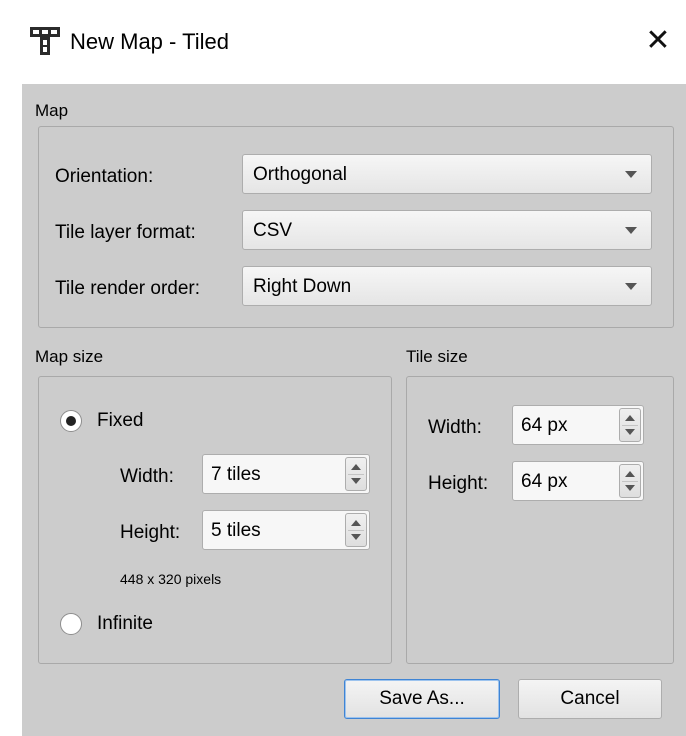 The image size is (686, 736). What do you see at coordinates (236, 530) in the screenshot?
I see `map-height-value: 5 tiles` at bounding box center [236, 530].